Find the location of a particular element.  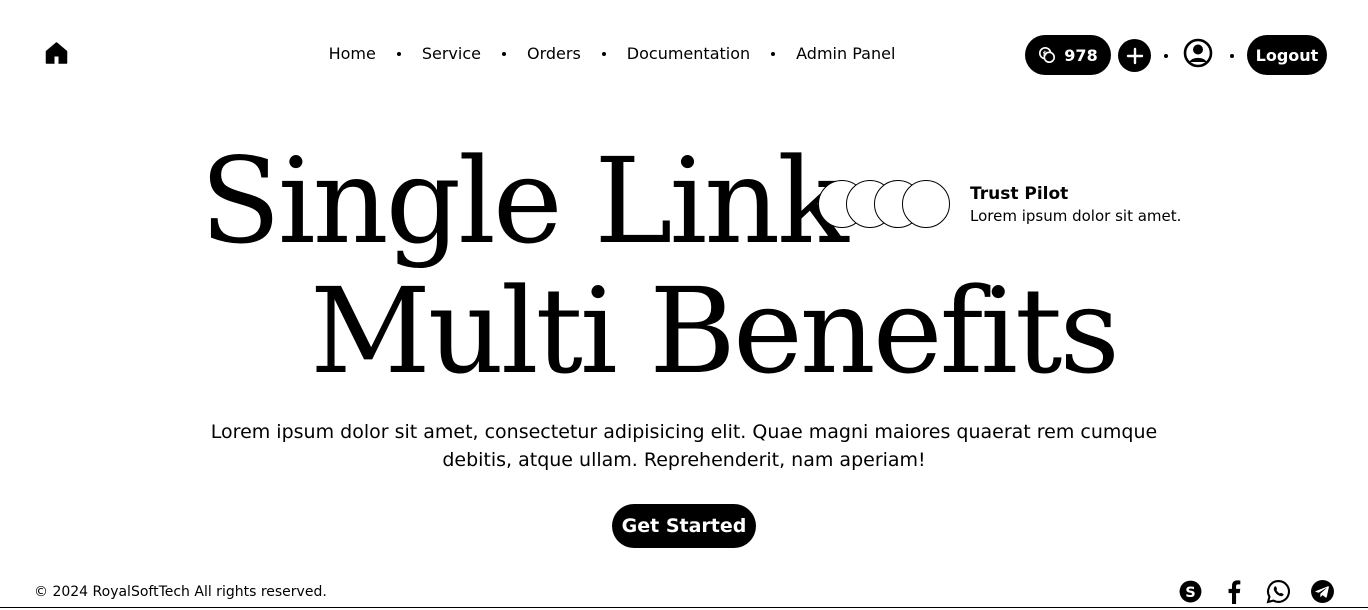

nav-service: Service is located at coordinates (451, 53).